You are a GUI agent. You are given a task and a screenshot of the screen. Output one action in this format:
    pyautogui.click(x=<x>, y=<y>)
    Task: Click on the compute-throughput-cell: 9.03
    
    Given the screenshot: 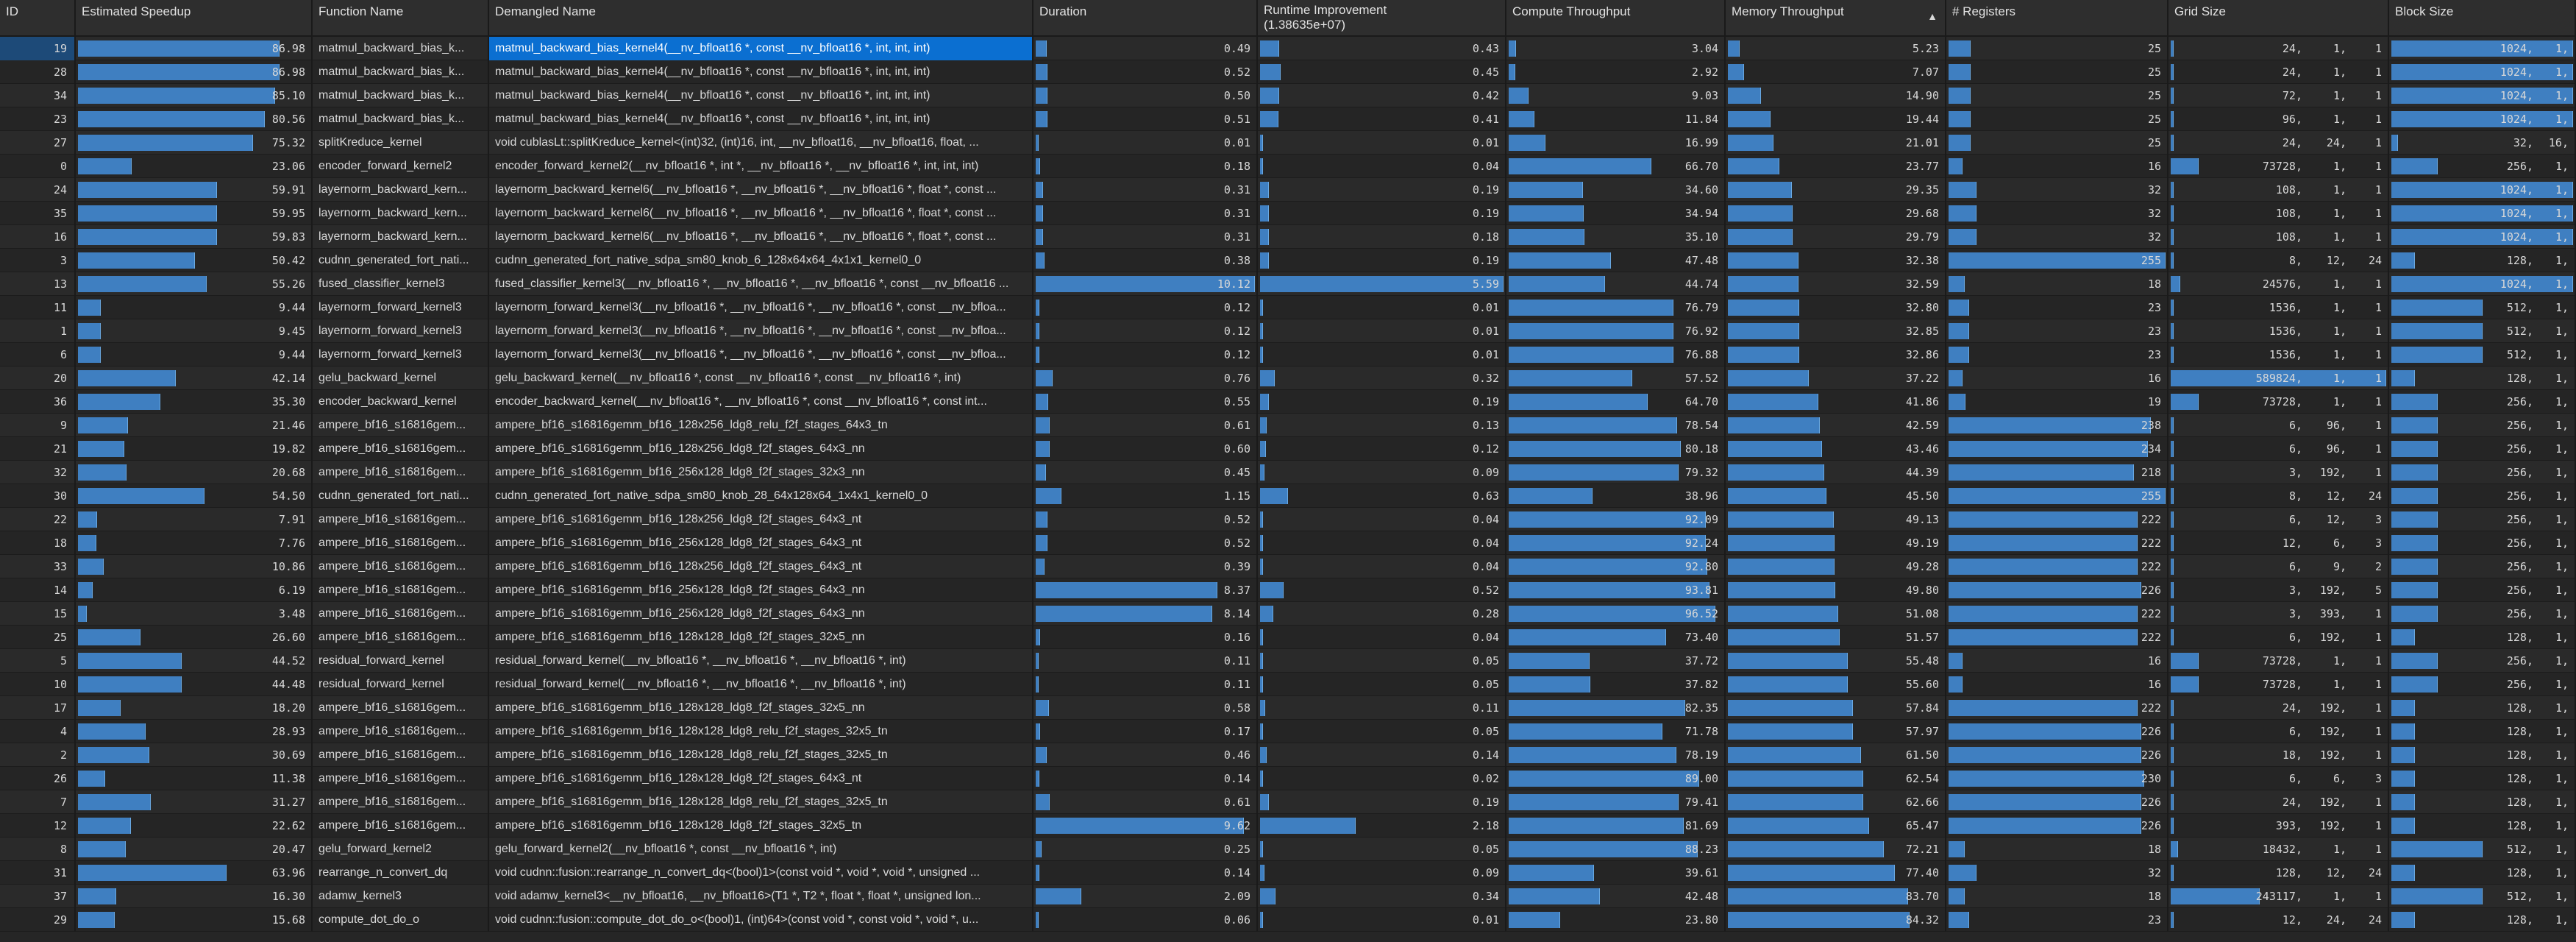 What is the action you would take?
    pyautogui.click(x=1616, y=95)
    